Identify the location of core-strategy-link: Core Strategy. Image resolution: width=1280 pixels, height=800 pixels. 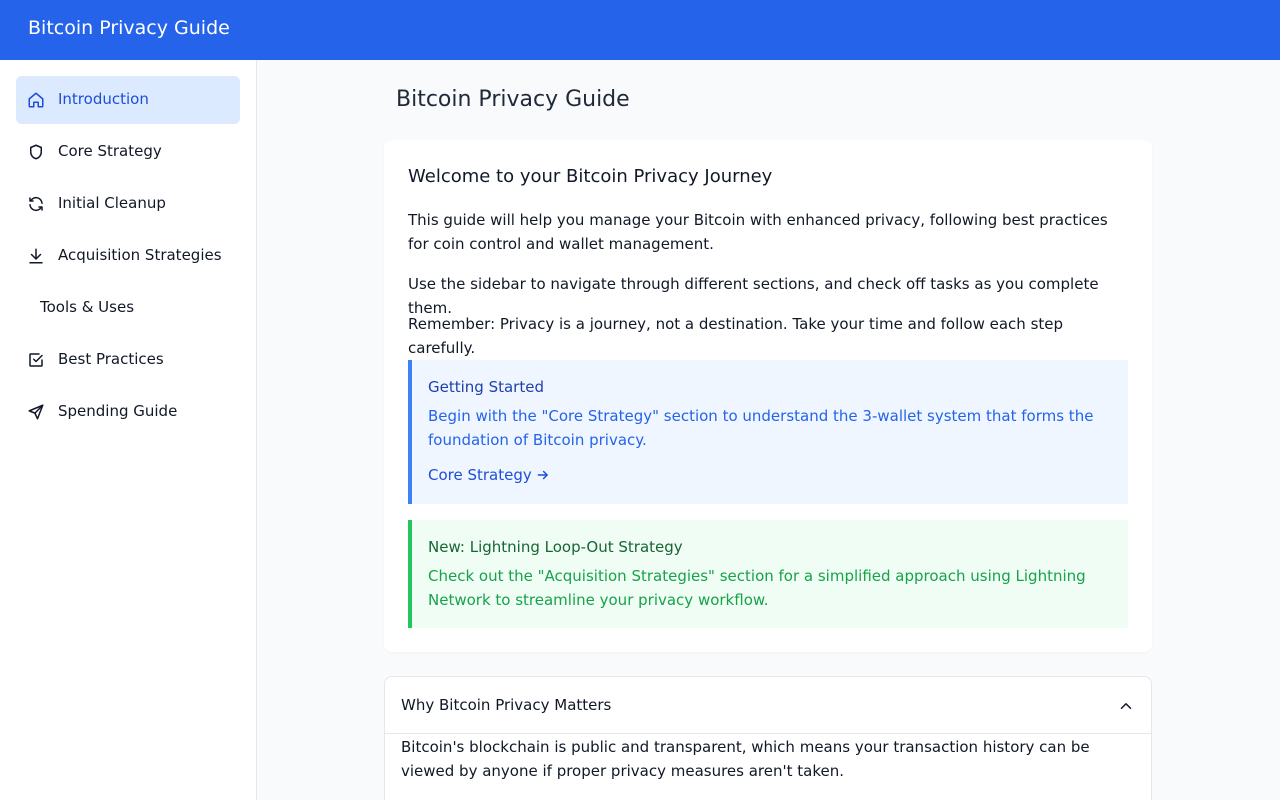
(489, 475).